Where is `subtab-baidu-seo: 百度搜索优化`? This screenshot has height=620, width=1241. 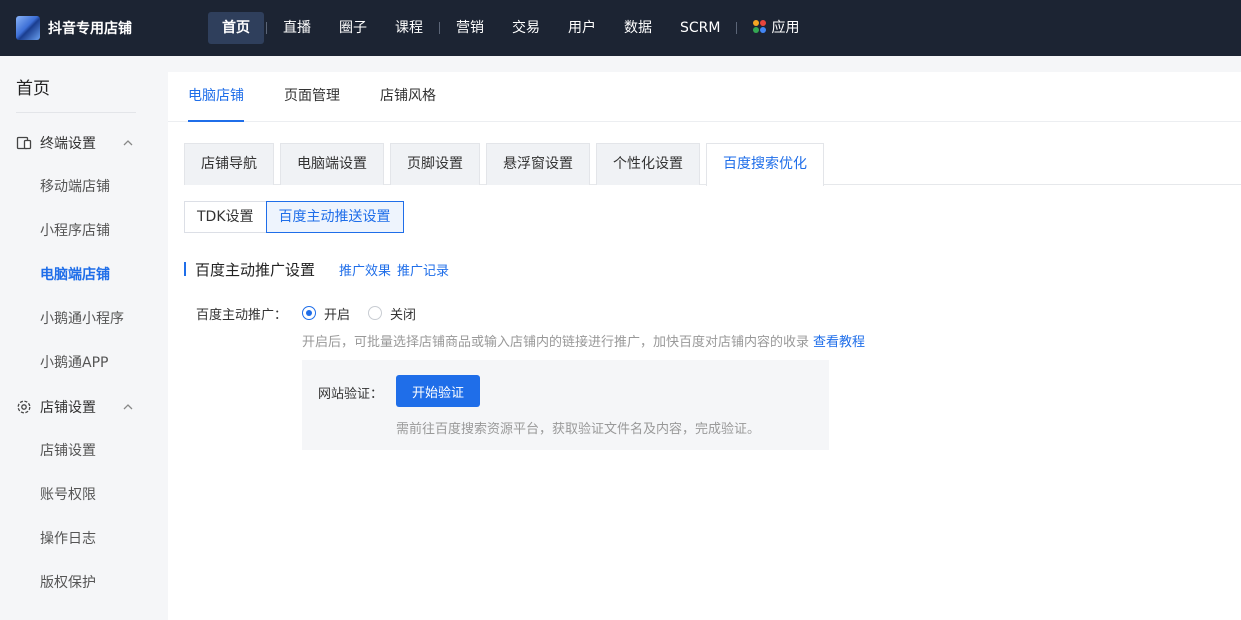
subtab-baidu-seo: 百度搜索优化 is located at coordinates (765, 164).